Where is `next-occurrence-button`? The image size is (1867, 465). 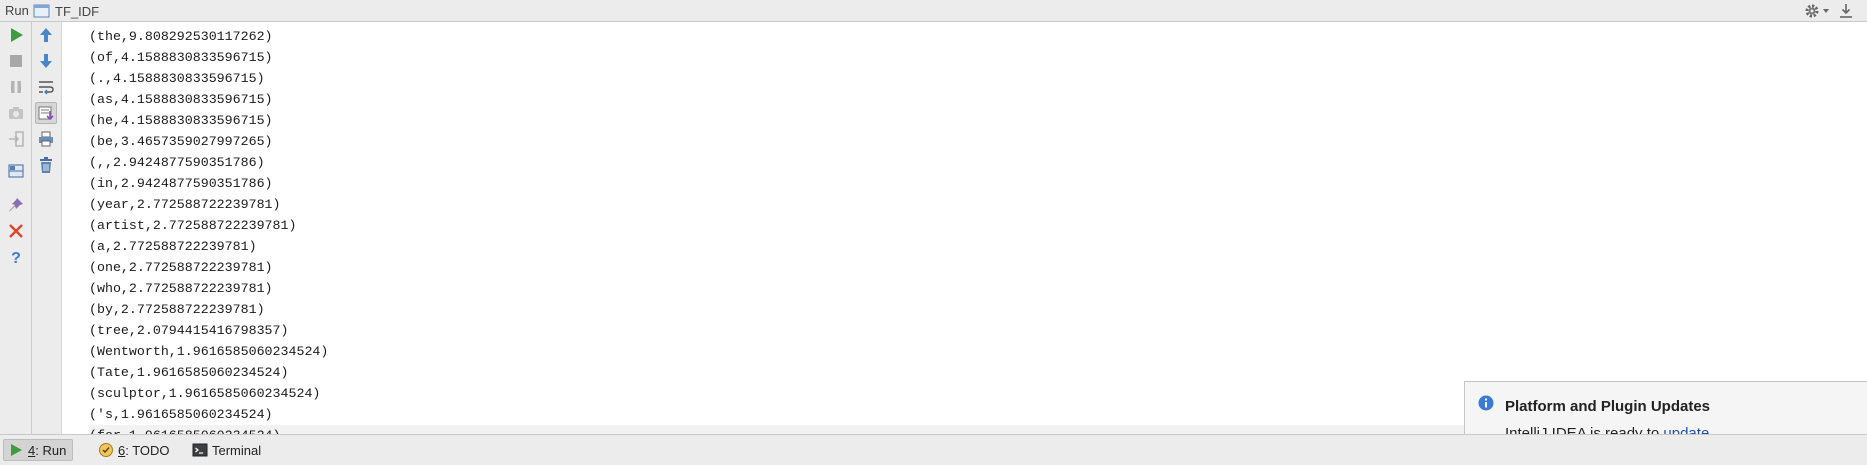 next-occurrence-button is located at coordinates (46, 61).